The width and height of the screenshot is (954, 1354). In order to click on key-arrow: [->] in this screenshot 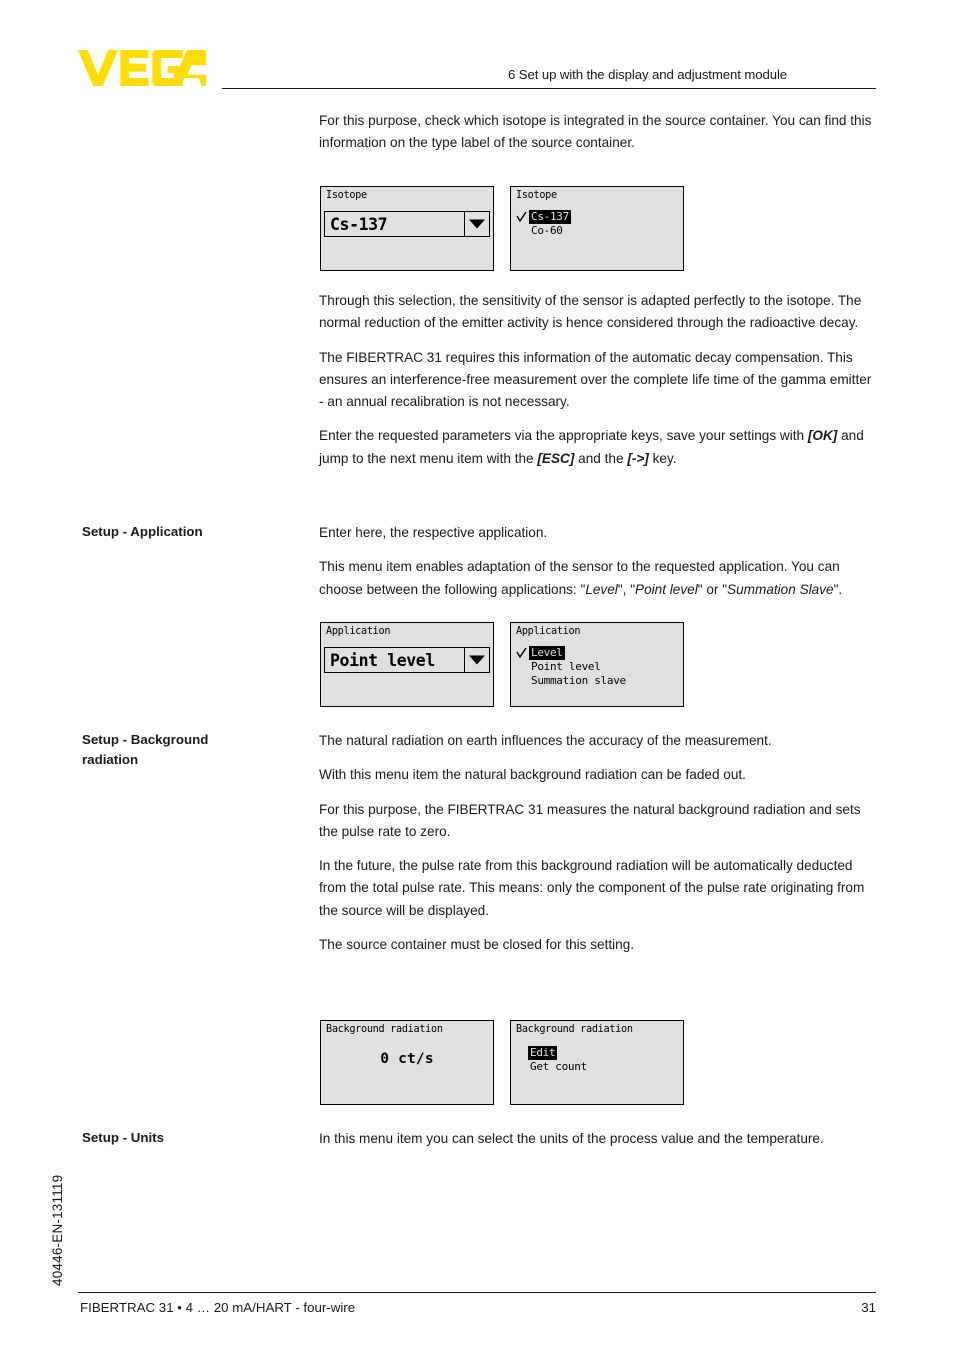, I will do `click(638, 458)`.